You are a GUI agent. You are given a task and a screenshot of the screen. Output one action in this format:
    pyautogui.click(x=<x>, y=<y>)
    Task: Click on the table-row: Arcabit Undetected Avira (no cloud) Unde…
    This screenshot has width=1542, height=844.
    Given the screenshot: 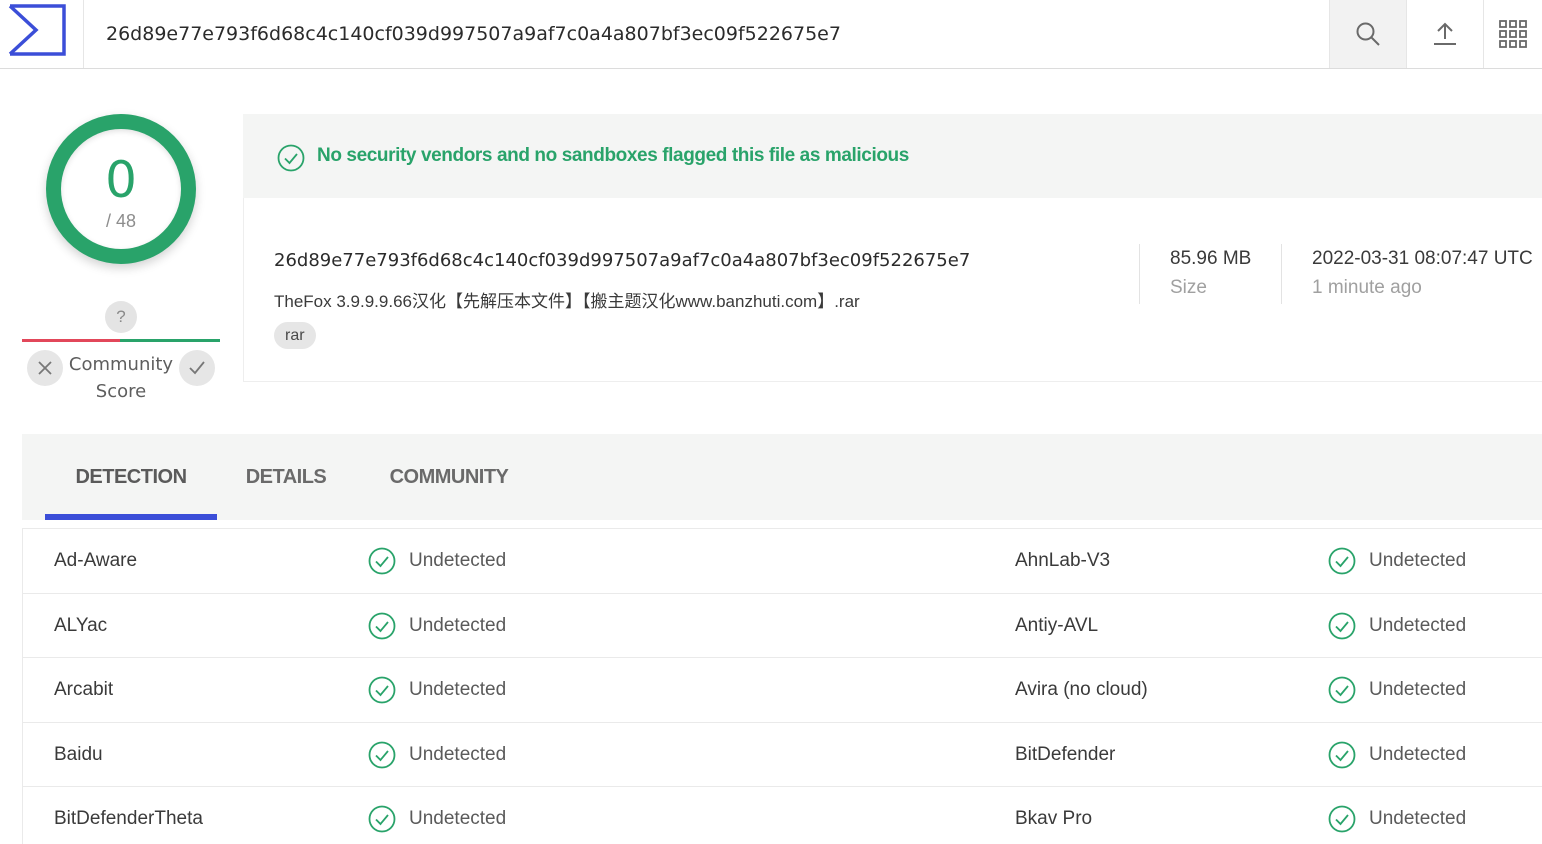 What is the action you would take?
    pyautogui.click(x=782, y=690)
    